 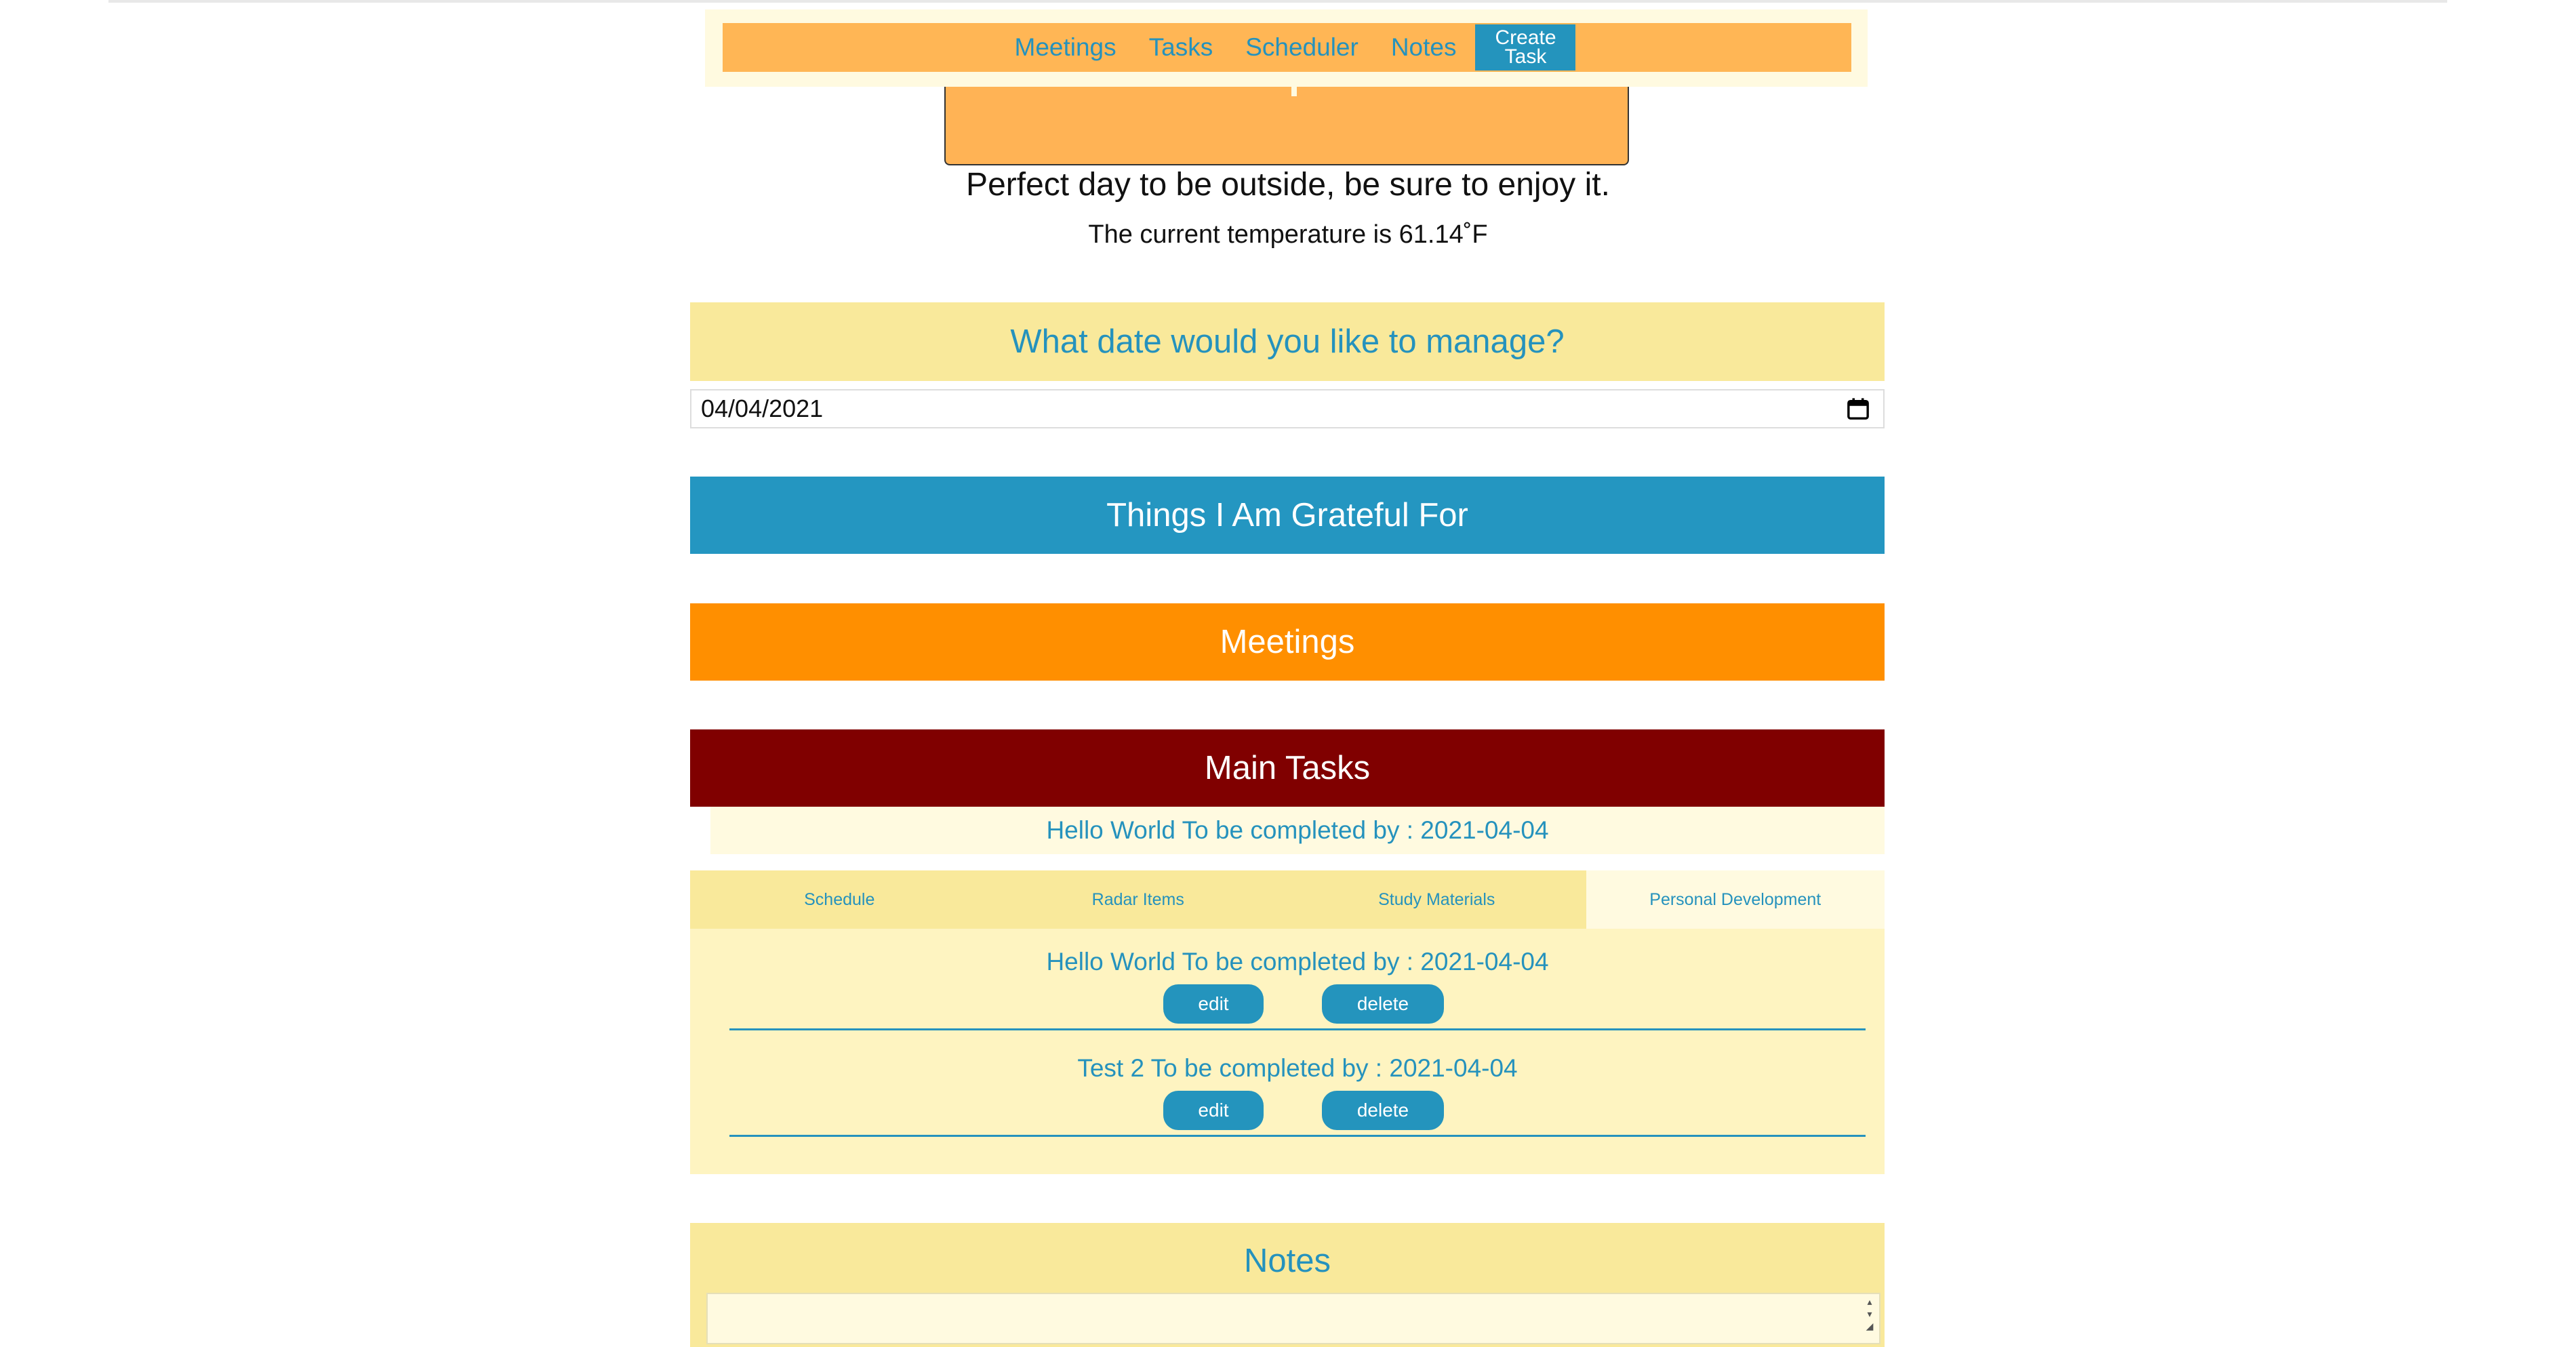 What do you see at coordinates (1436, 899) in the screenshot?
I see `tab-study-materials: Study Materials` at bounding box center [1436, 899].